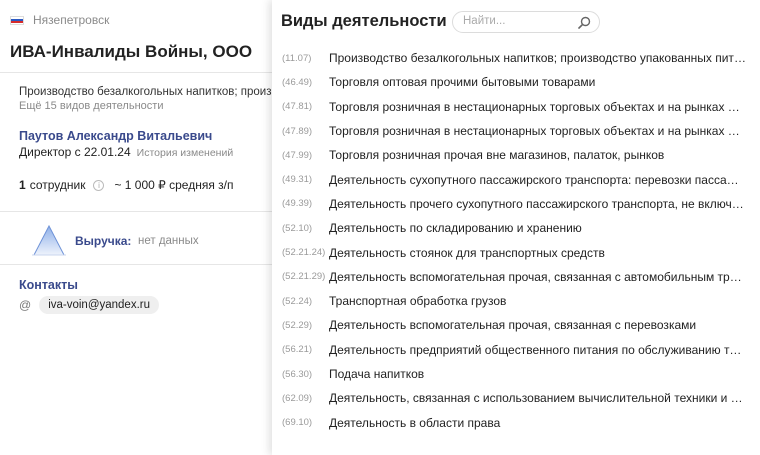 This screenshot has width=760, height=455. I want to click on activity-name: Транспортная обработка грузов, so click(418, 301).